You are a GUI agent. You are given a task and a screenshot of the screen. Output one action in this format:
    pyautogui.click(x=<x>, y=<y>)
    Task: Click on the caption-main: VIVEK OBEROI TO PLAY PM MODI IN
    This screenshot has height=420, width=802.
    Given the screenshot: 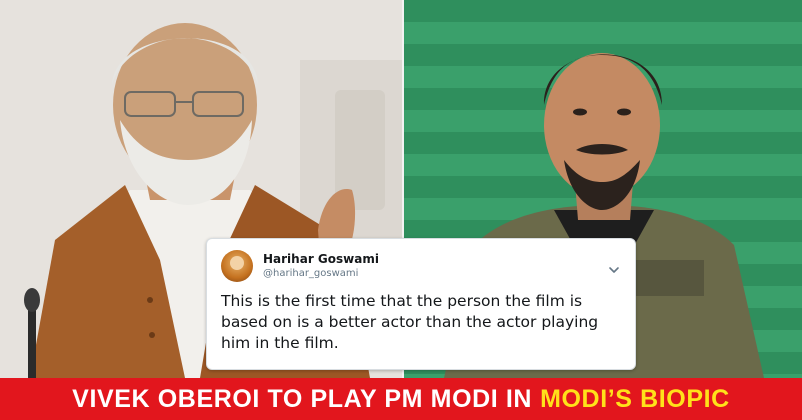 What is the action you would take?
    pyautogui.click(x=302, y=398)
    